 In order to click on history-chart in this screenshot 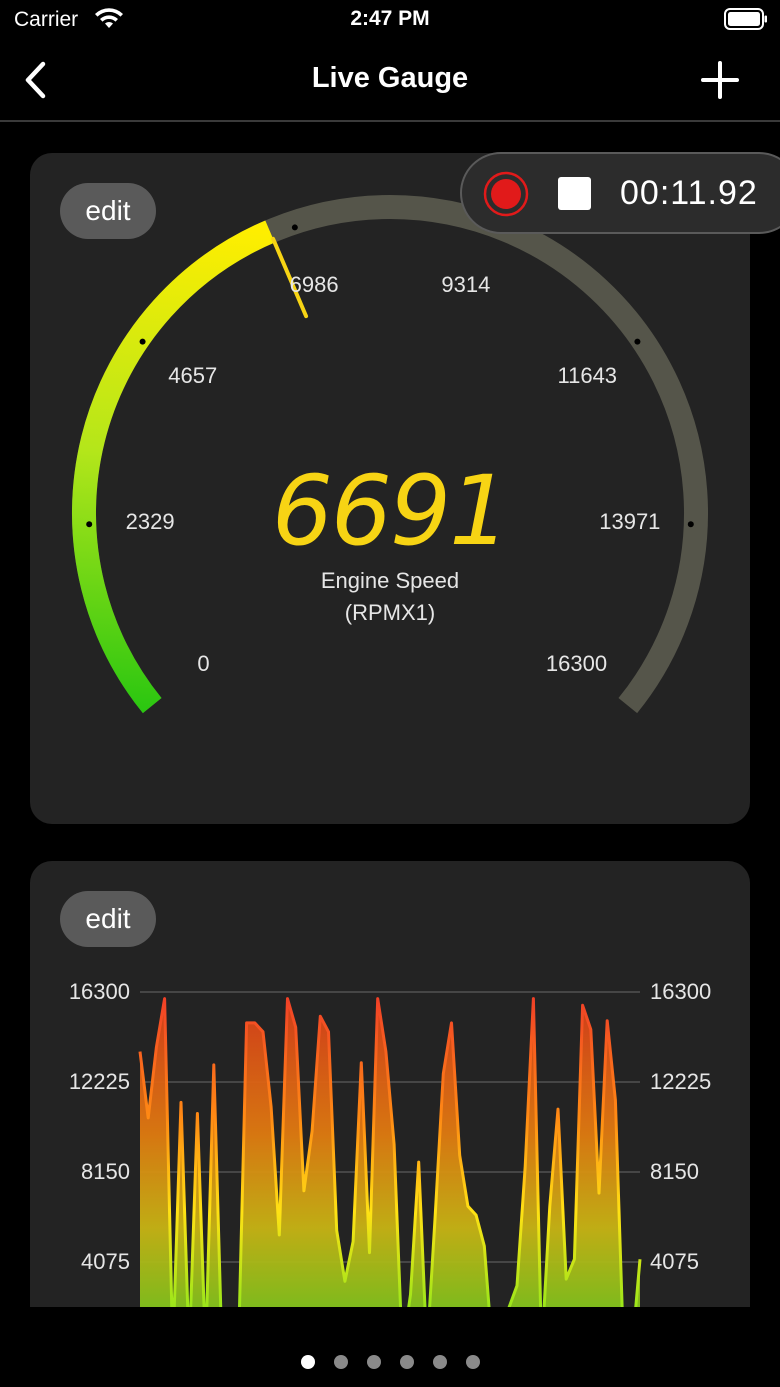, I will do `click(390, 1149)`.